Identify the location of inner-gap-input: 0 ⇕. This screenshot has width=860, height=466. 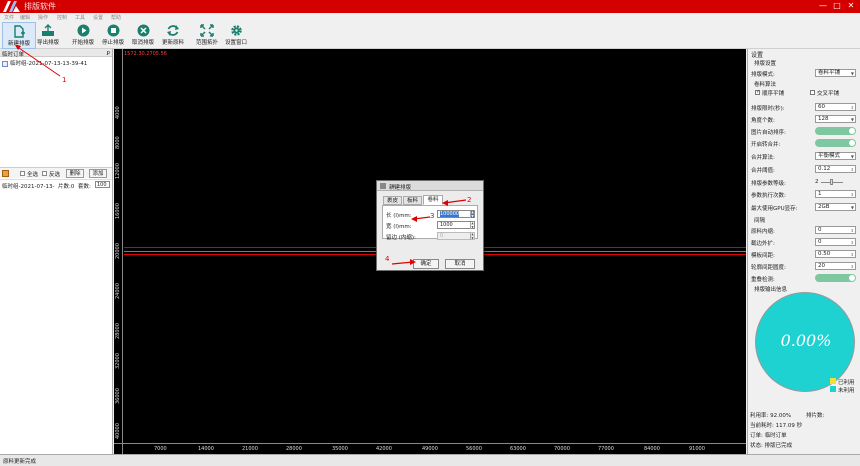
(835, 230).